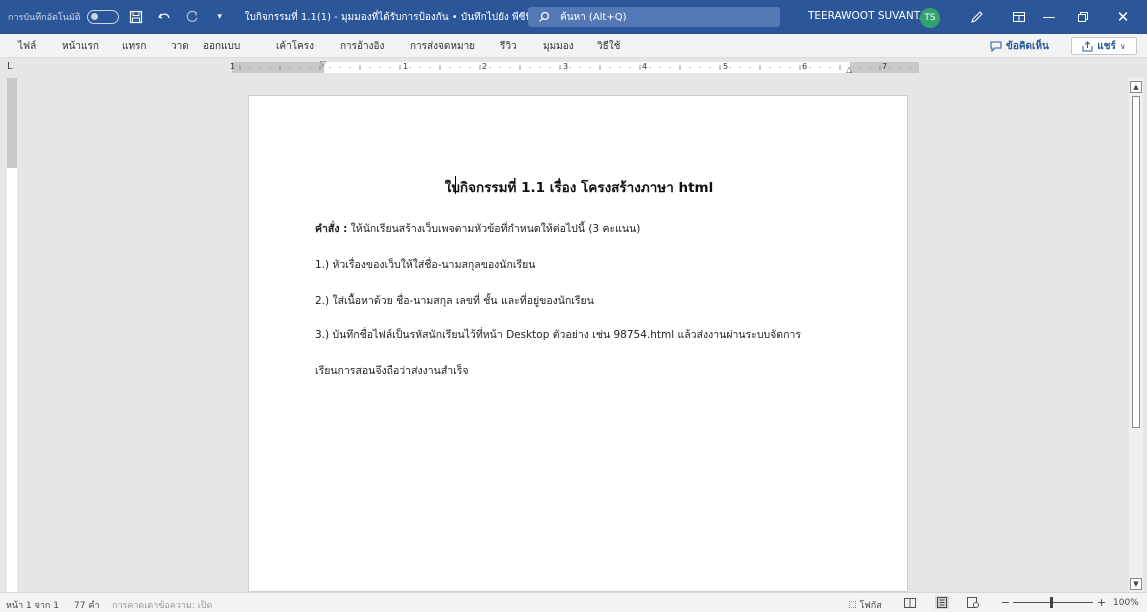 The height and width of the screenshot is (612, 1147). Describe the element at coordinates (885, 66) in the screenshot. I see `ruler-number-7: 7` at that location.